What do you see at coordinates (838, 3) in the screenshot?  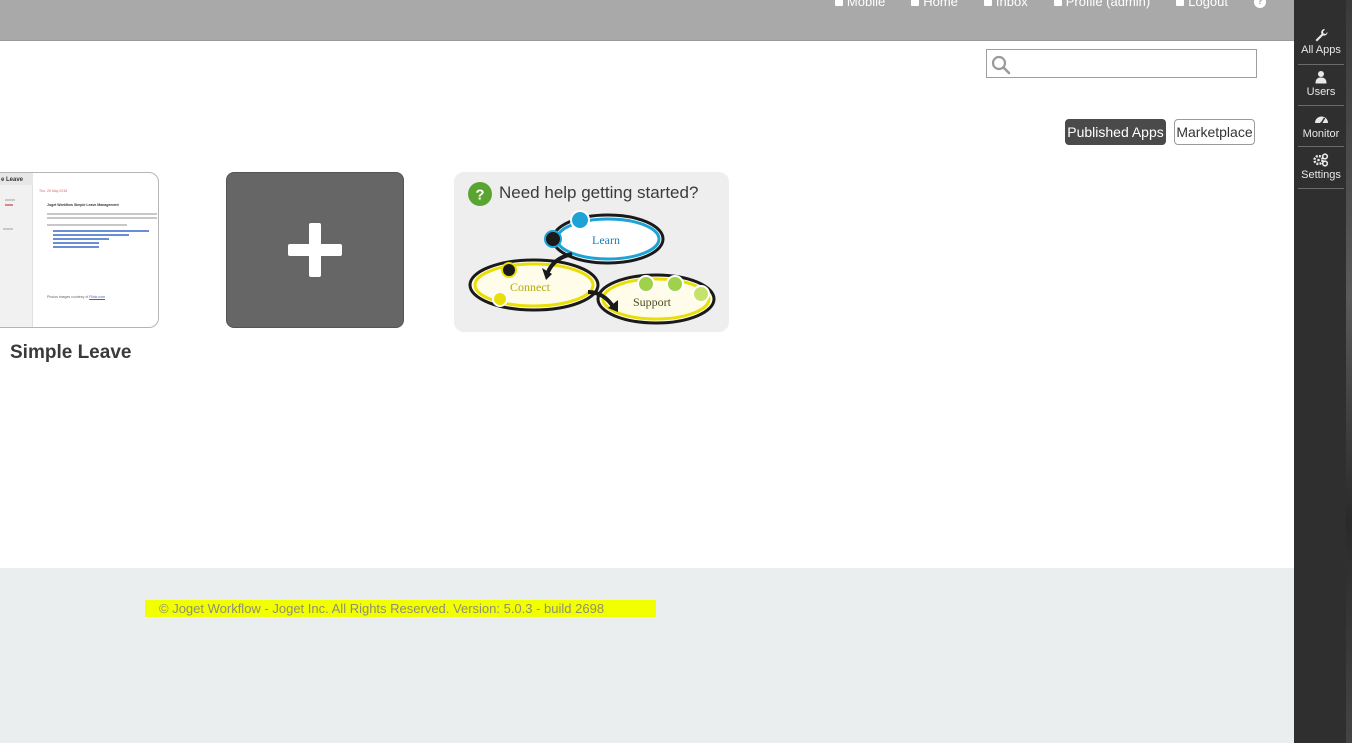 I see `mobile-icon` at bounding box center [838, 3].